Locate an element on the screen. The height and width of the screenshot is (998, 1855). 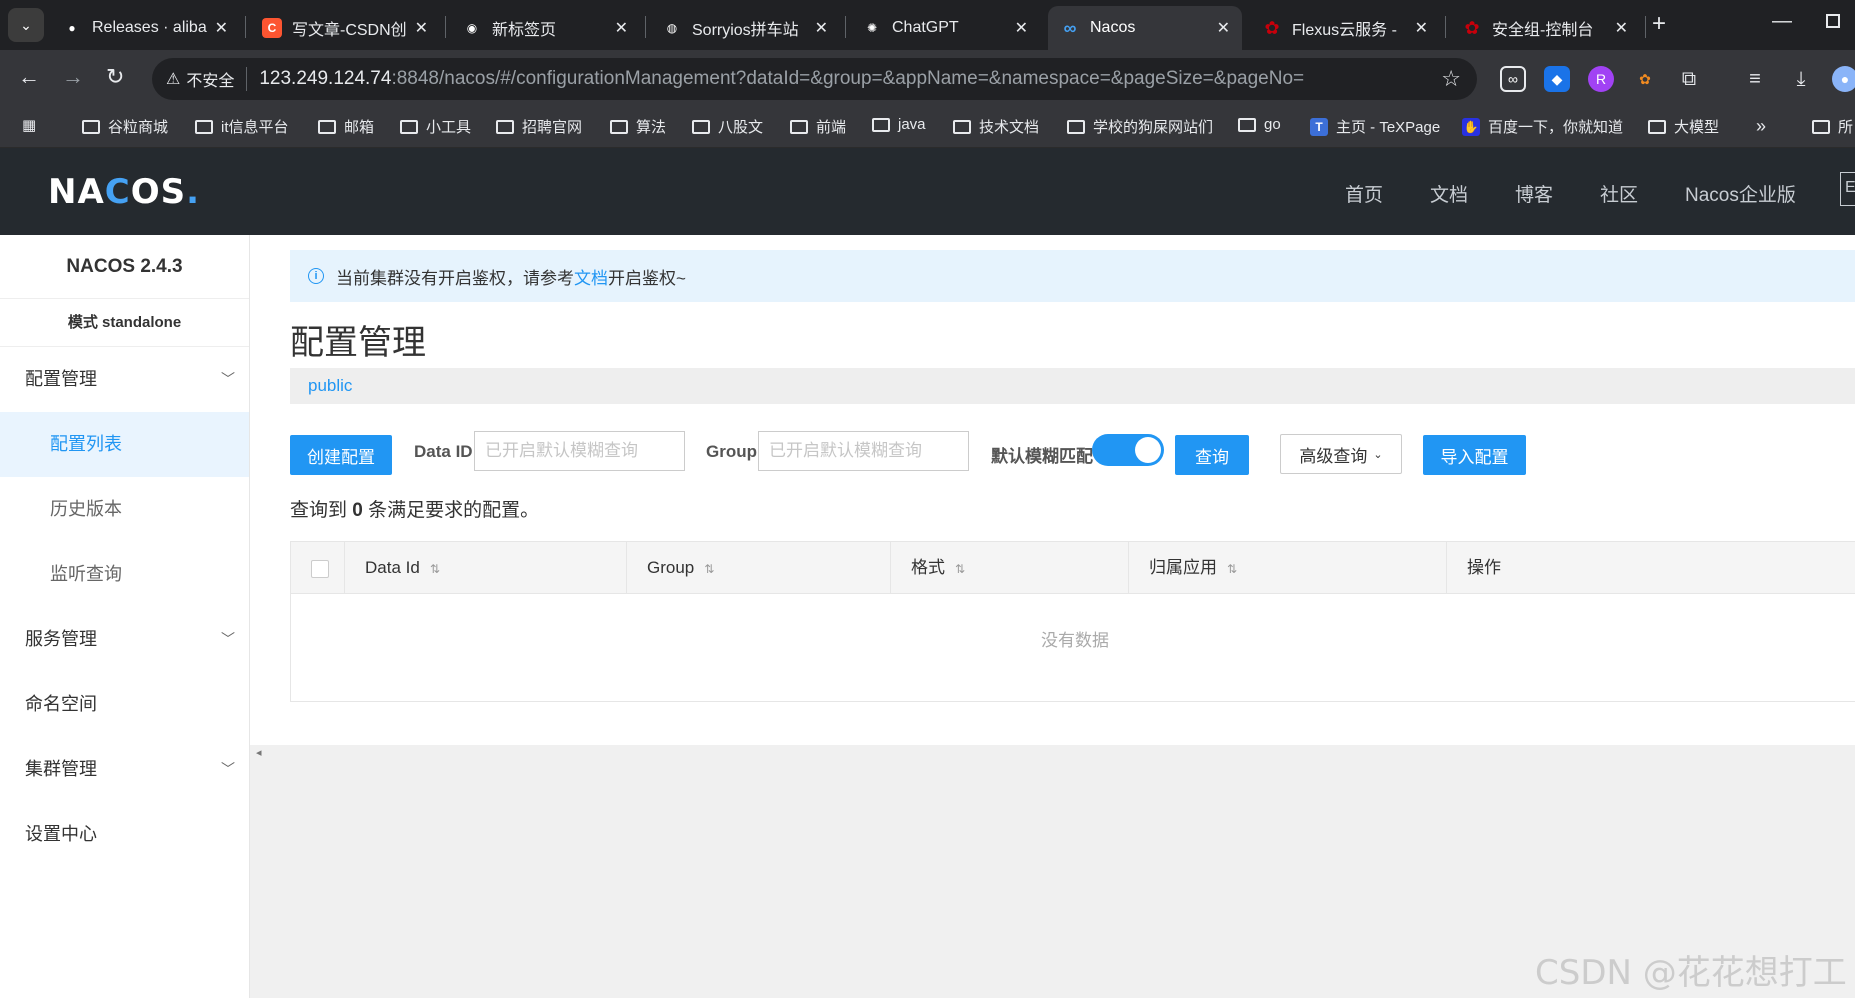
sidebar-item-config-management: 配置管理 ﹀ is located at coordinates (124, 379).